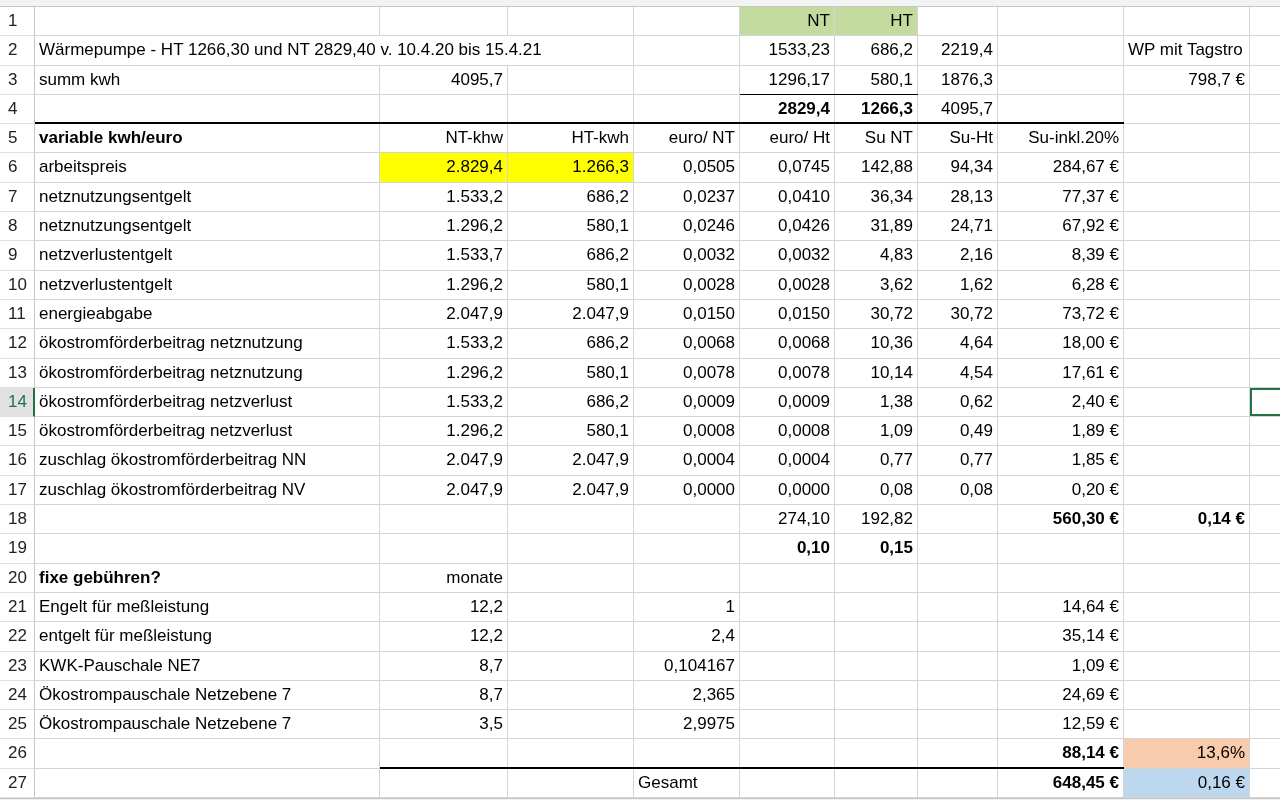 This screenshot has width=1280, height=800. Describe the element at coordinates (17, 432) in the screenshot. I see `row-number: 15` at that location.